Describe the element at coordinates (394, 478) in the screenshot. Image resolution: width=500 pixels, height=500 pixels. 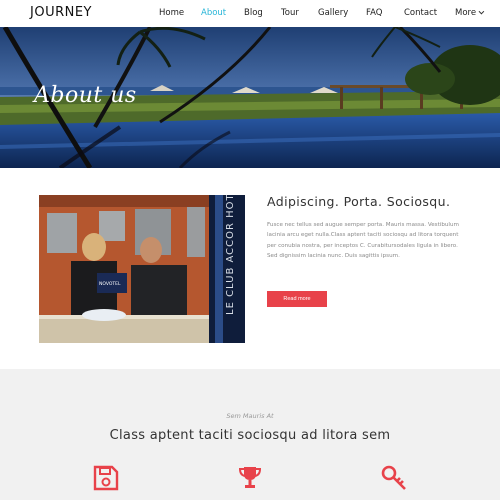
I see `key-icon` at that location.